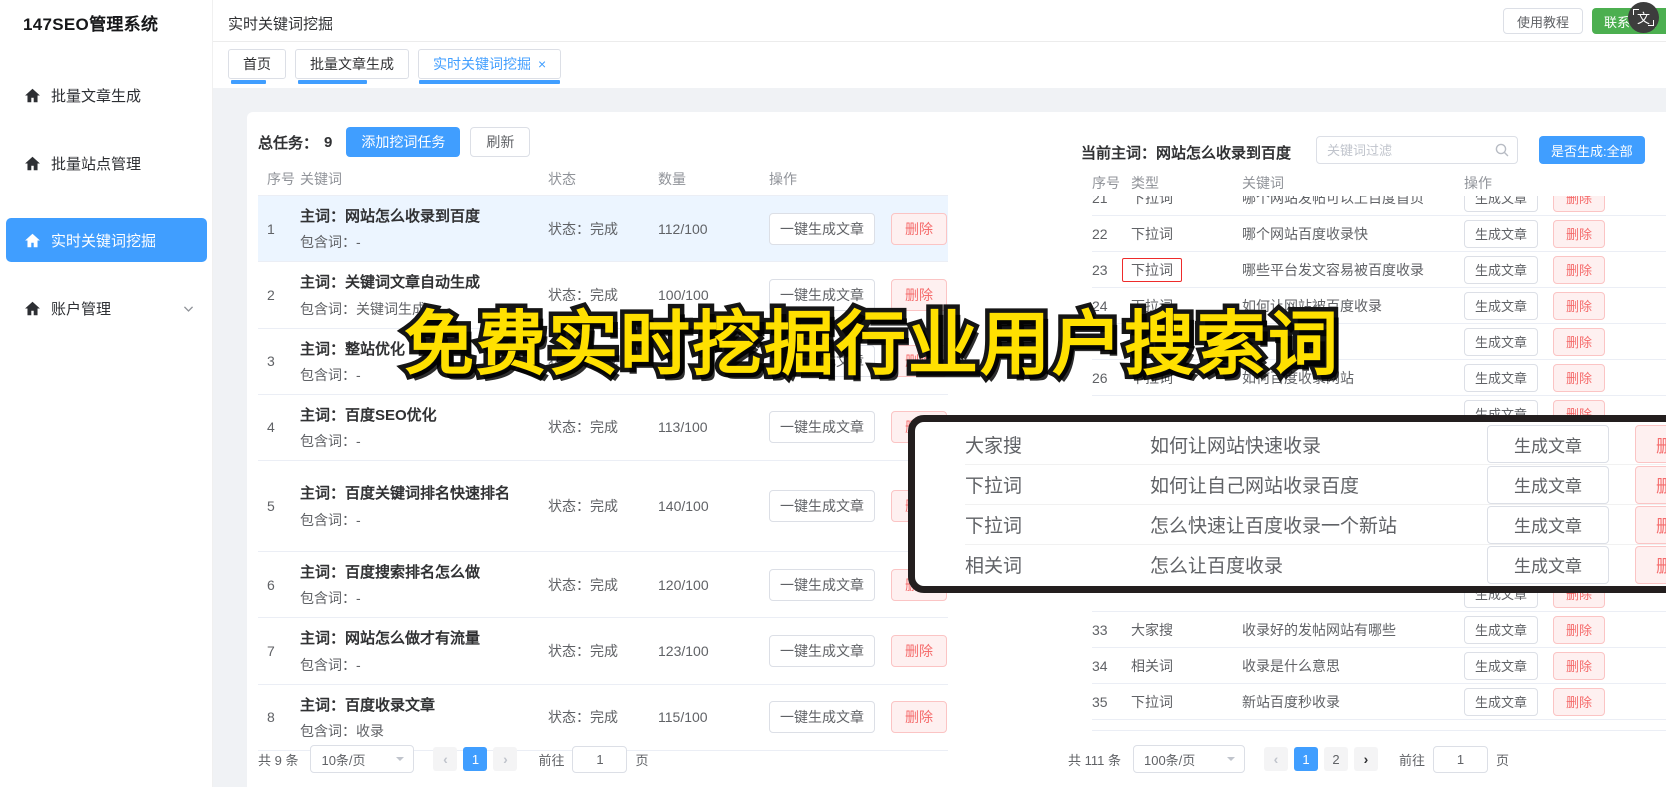  What do you see at coordinates (1417, 150) in the screenshot?
I see `keyword-filter-input` at bounding box center [1417, 150].